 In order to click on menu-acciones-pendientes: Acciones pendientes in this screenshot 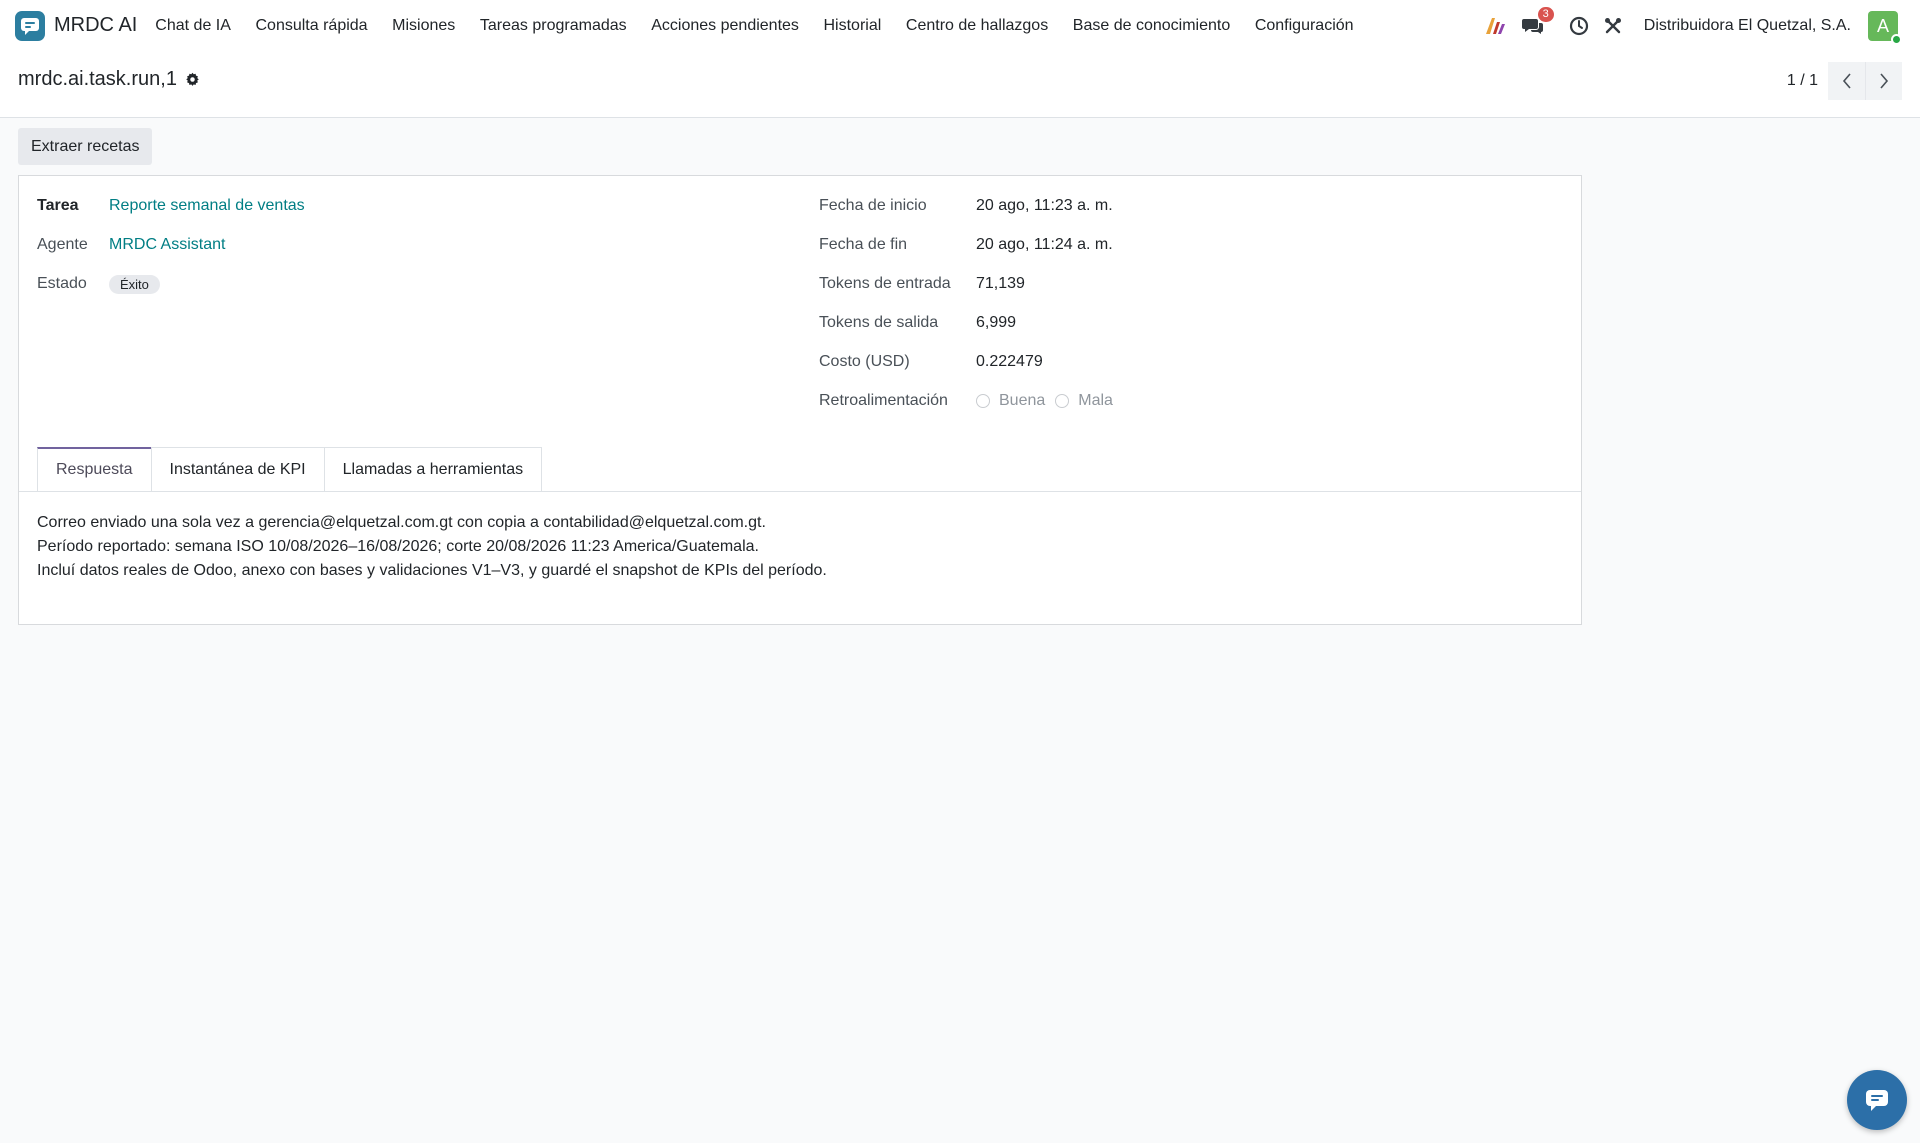, I will do `click(725, 26)`.